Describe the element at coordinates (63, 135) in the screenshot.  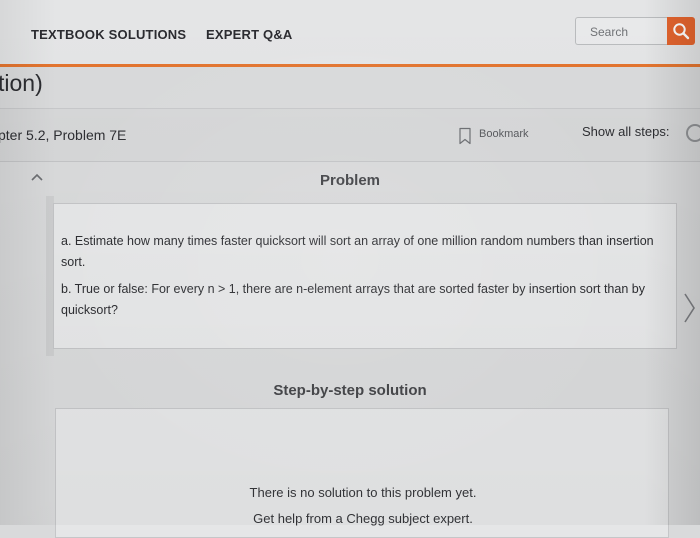
I see `chapter-problem-label: pter 5.2, Problem 7E` at that location.